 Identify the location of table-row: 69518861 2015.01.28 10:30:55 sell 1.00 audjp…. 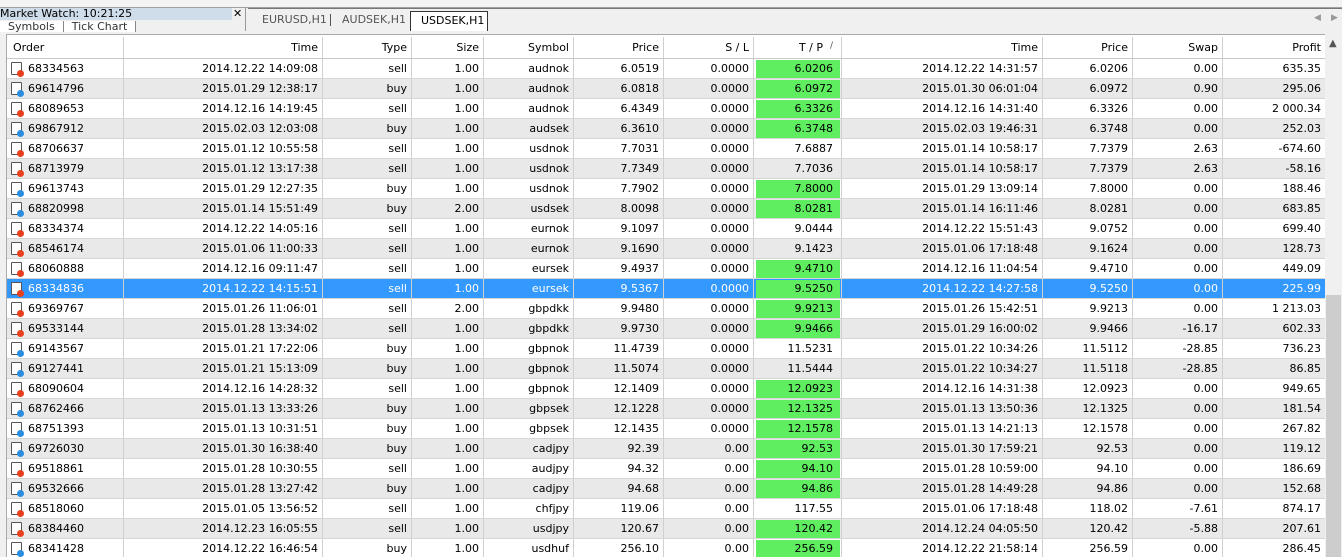
(666, 469).